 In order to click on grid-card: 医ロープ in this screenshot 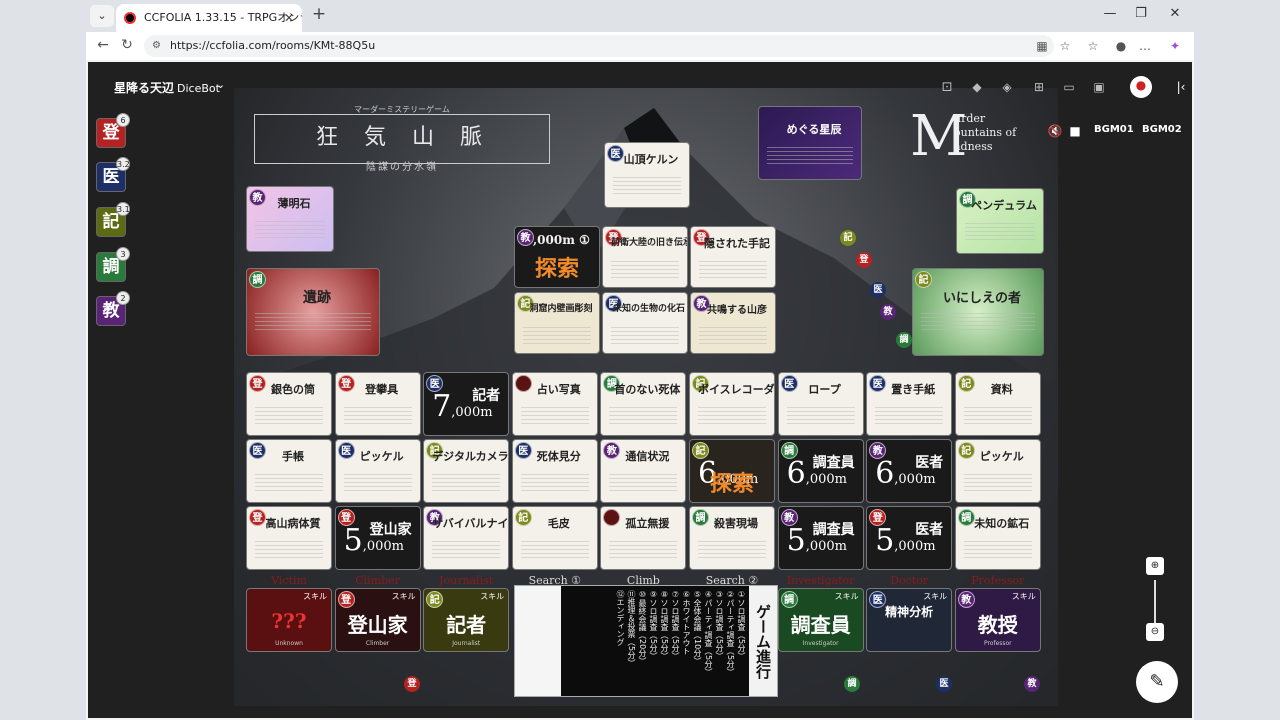, I will do `click(820, 404)`.